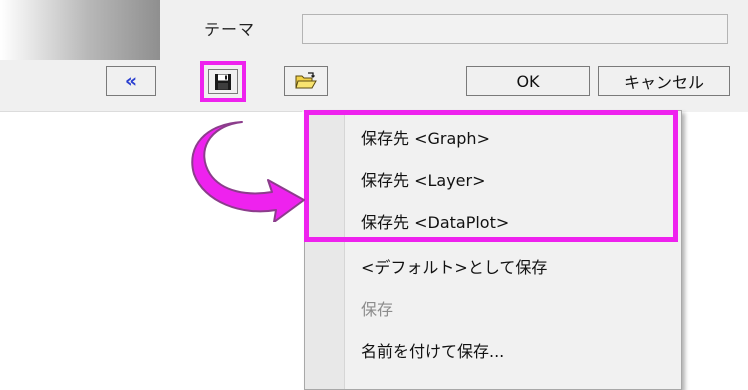  What do you see at coordinates (80, 30) in the screenshot?
I see `preview-panel` at bounding box center [80, 30].